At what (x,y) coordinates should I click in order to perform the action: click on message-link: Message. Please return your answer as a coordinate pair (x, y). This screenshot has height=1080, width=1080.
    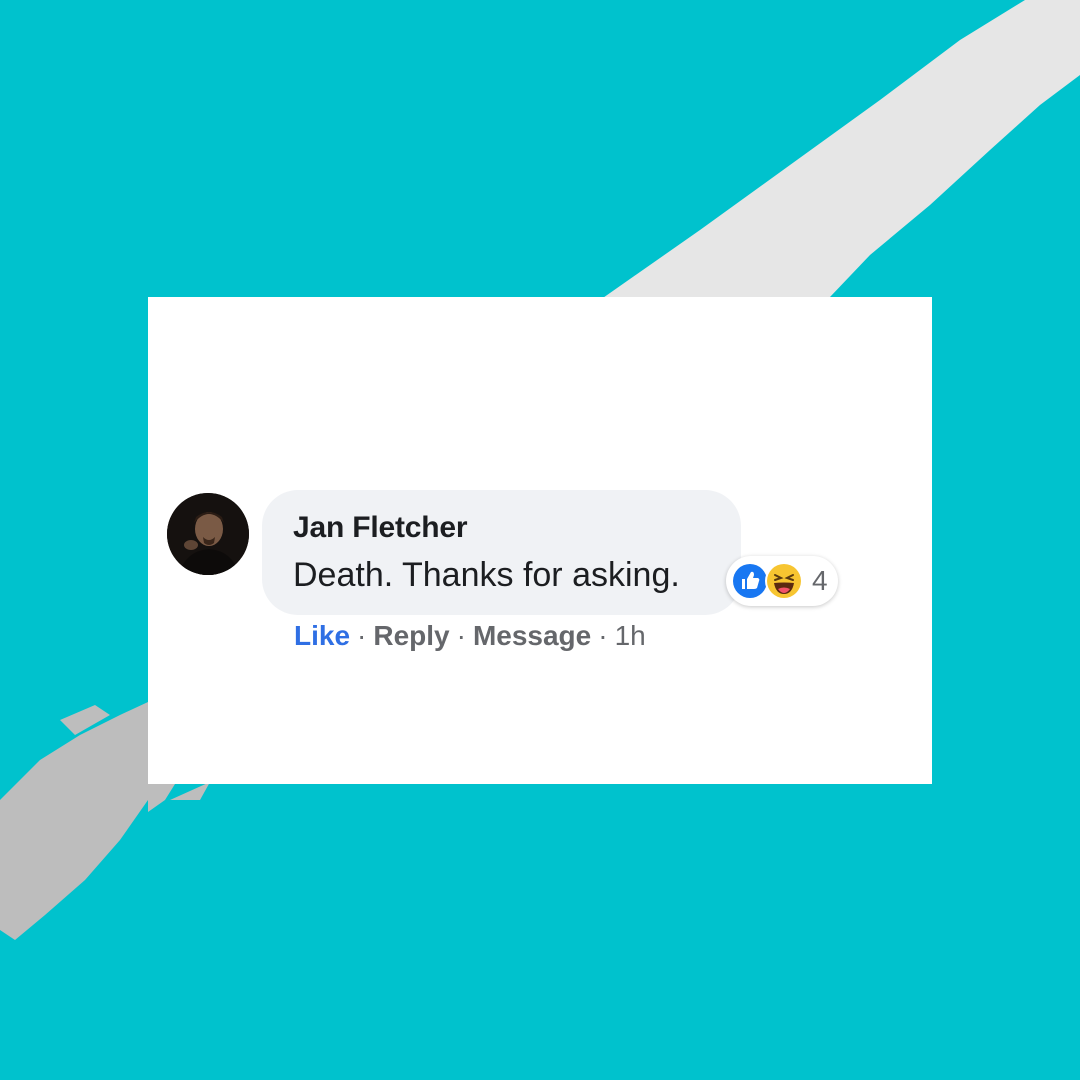
    Looking at the image, I should click on (532, 636).